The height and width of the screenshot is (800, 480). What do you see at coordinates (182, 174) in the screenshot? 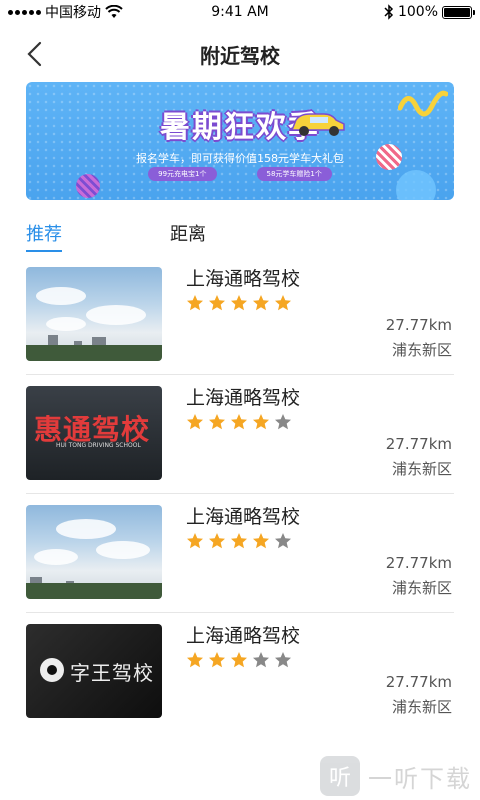
I see `banner-pill-left: 99元充电宝1个` at bounding box center [182, 174].